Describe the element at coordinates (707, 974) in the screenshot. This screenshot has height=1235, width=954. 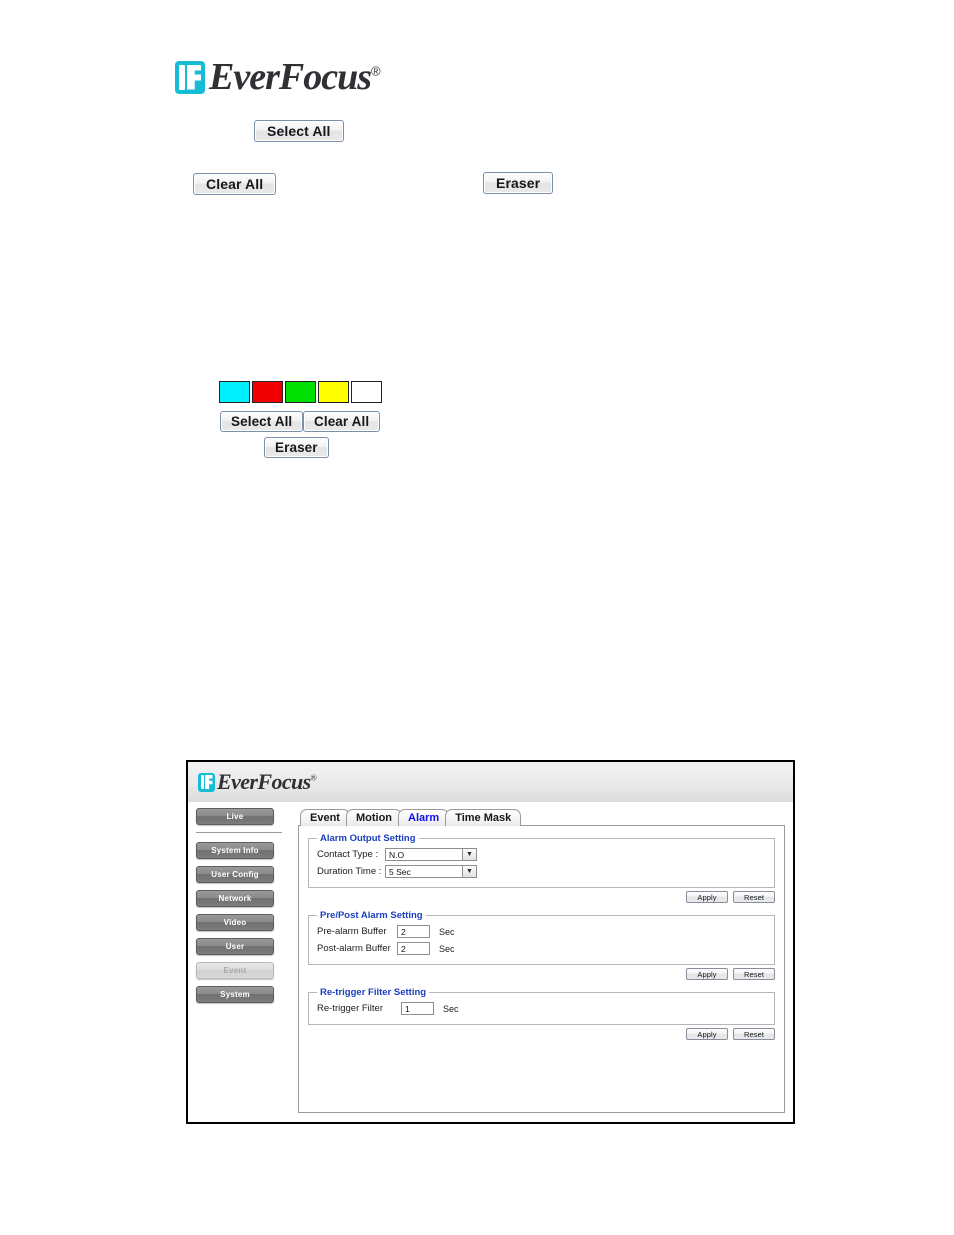
I see `apply-button-pre-post-alarm: Apply` at that location.